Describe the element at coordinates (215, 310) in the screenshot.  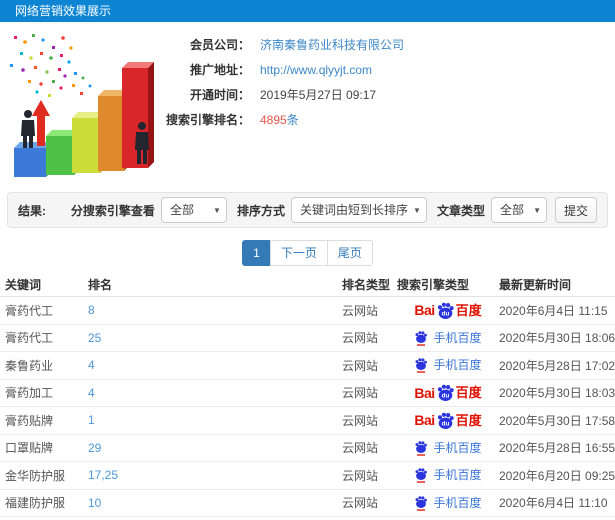
I see `rank-link: 8` at that location.